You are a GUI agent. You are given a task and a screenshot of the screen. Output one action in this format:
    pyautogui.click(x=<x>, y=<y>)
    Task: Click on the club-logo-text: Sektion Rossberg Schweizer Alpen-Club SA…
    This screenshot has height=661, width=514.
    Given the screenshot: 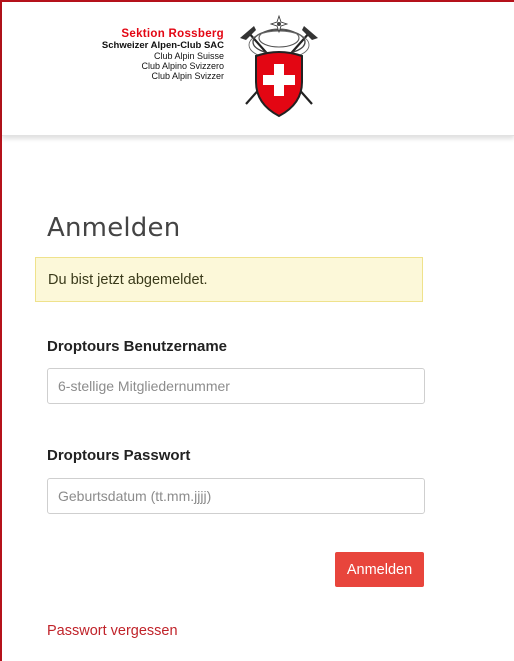 What is the action you would take?
    pyautogui.click(x=124, y=54)
    